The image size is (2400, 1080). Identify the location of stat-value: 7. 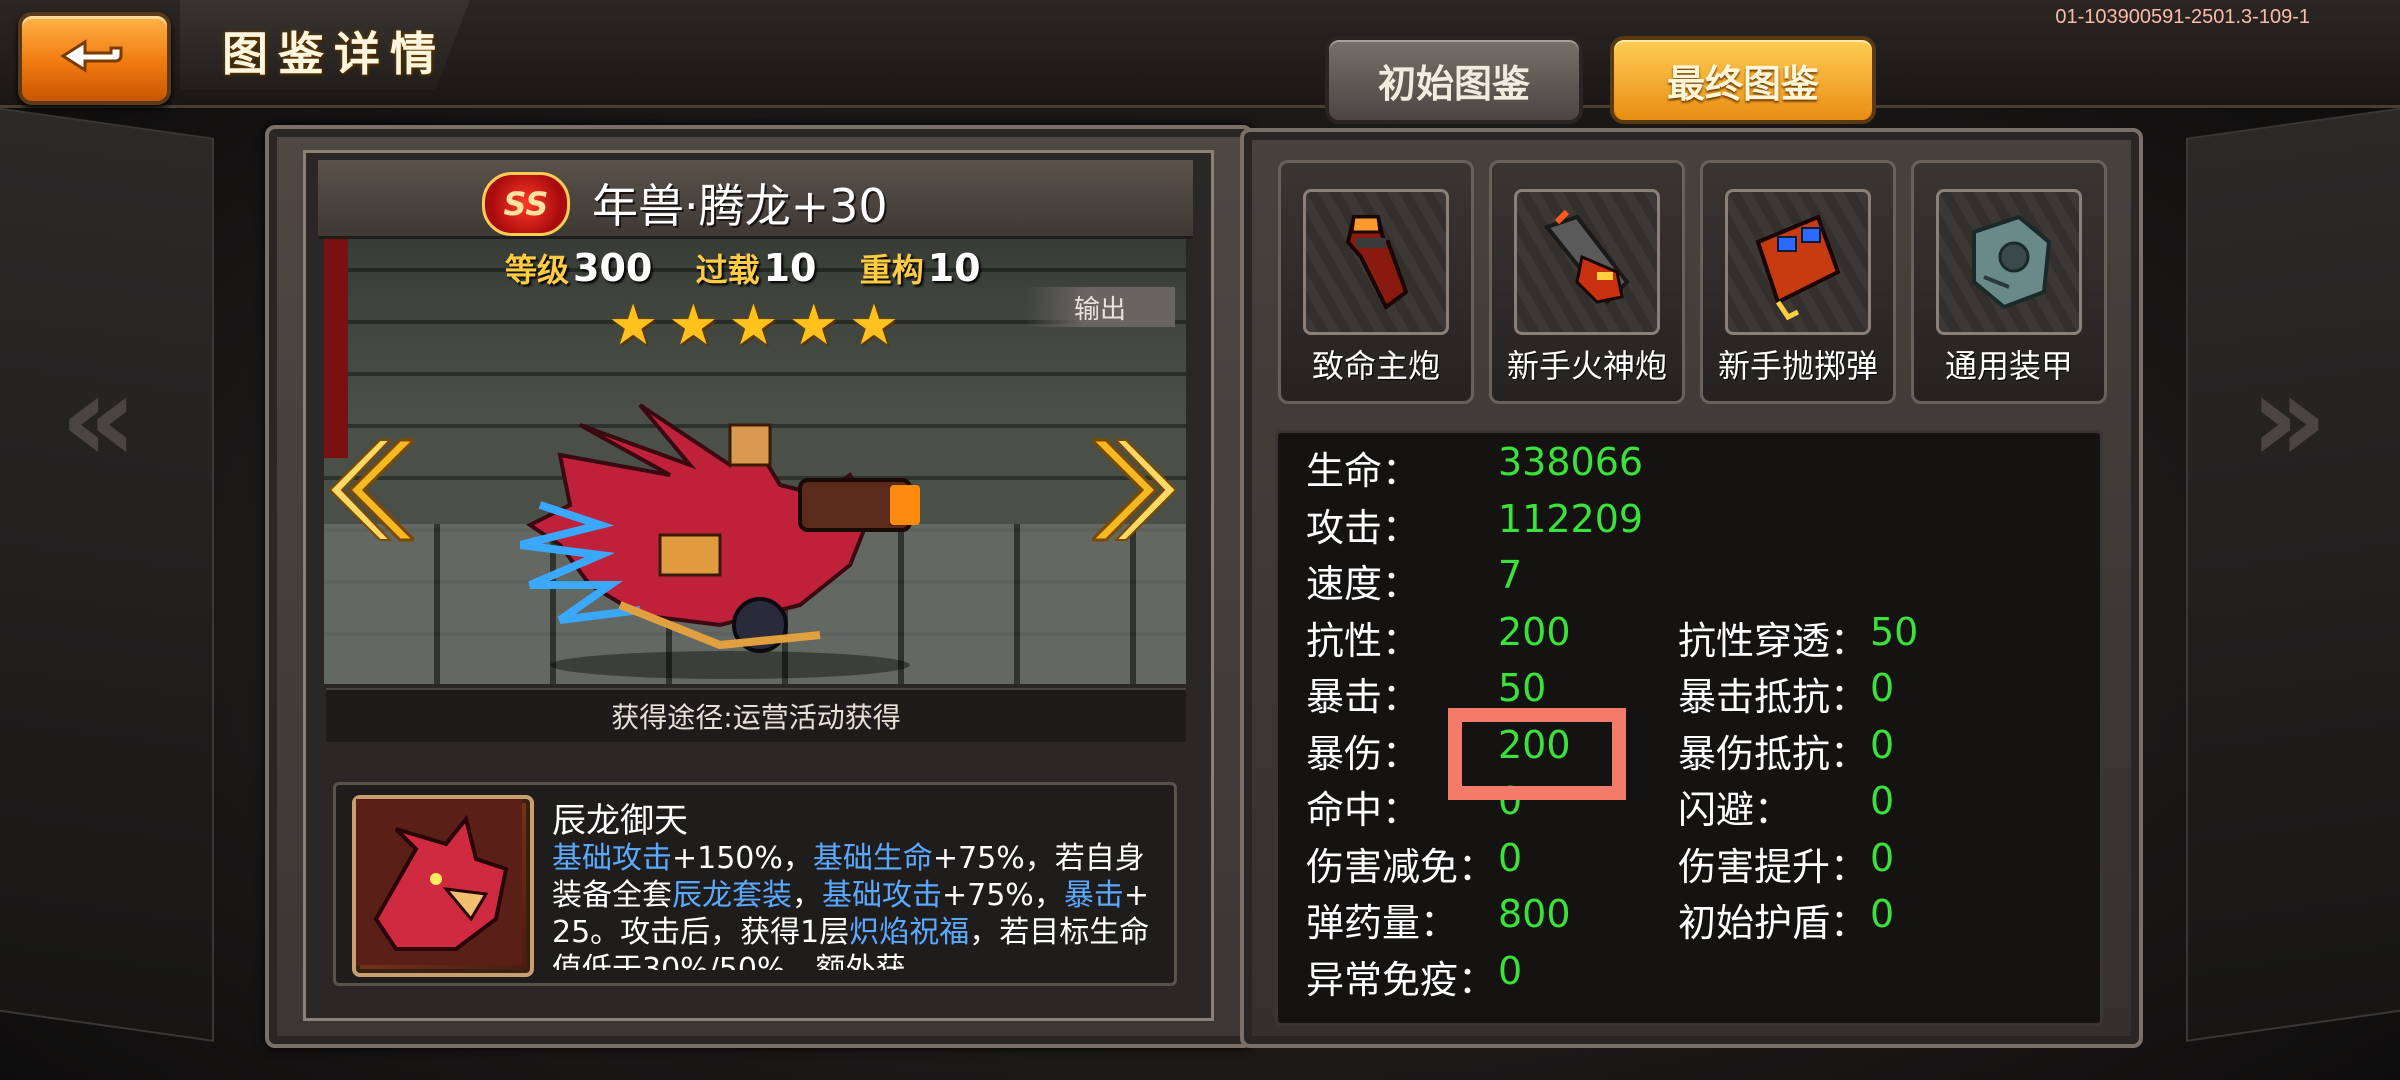
(1510, 575).